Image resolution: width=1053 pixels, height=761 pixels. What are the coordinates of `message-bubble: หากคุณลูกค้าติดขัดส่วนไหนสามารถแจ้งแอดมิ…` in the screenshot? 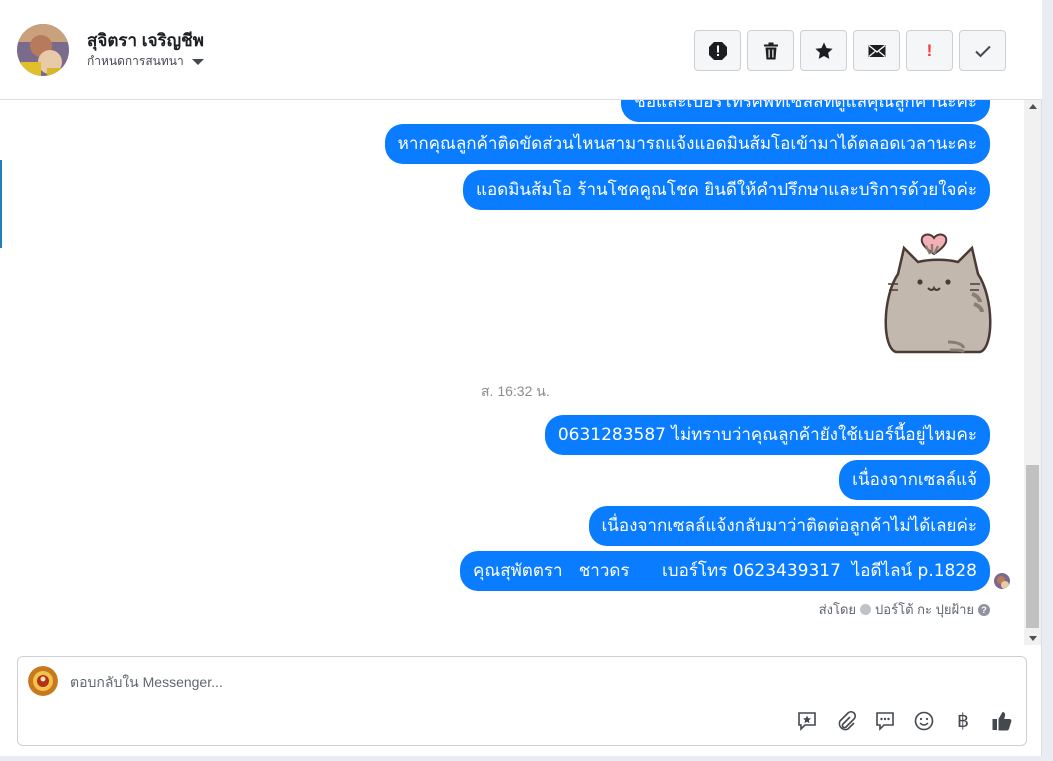 It's located at (687, 144).